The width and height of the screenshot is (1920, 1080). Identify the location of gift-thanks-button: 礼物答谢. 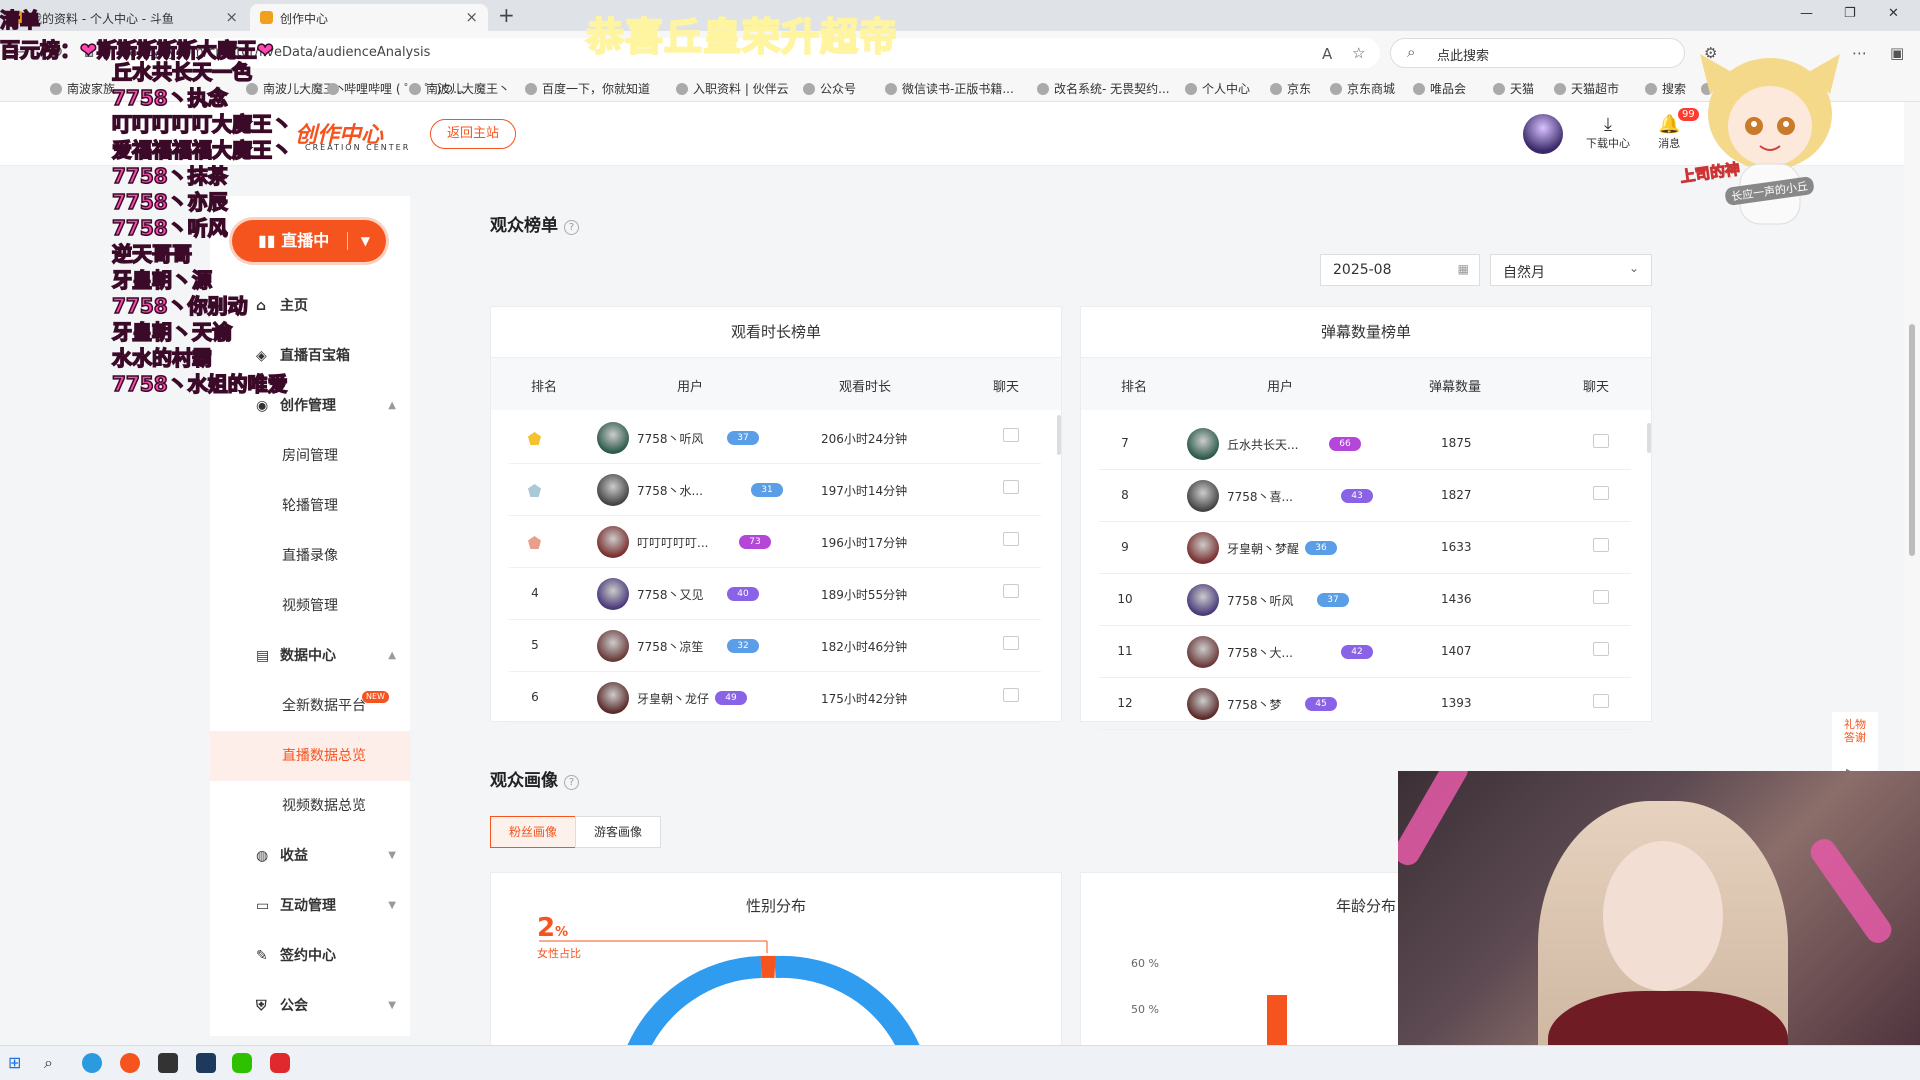
(1856, 731).